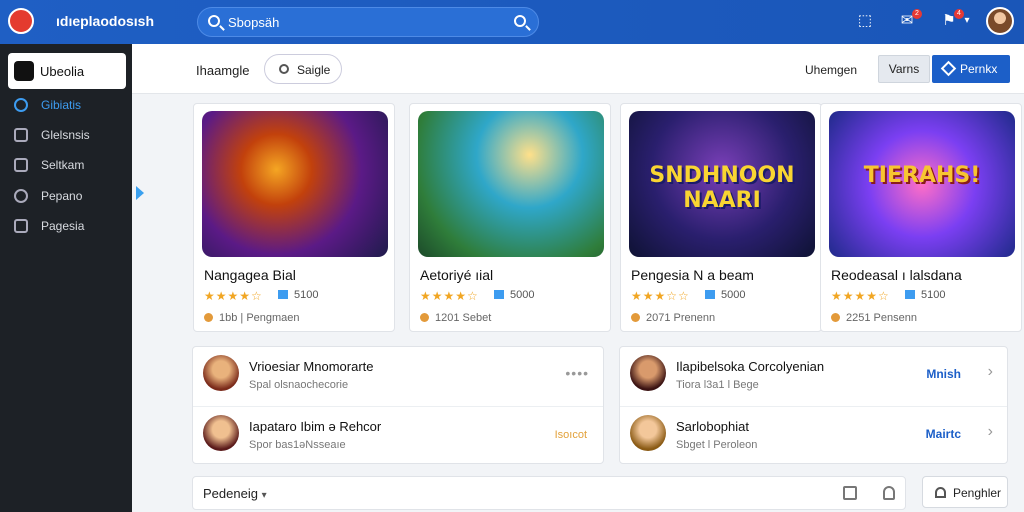  What do you see at coordinates (940, 492) in the screenshot?
I see `home-icon` at bounding box center [940, 492].